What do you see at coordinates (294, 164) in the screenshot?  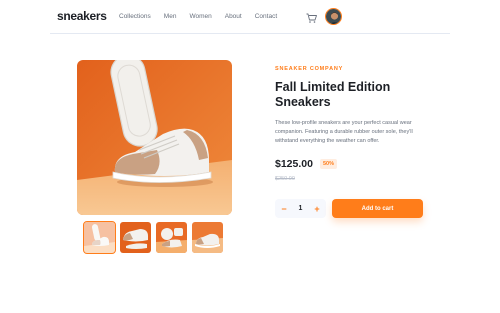 I see `current-price: $125.00` at bounding box center [294, 164].